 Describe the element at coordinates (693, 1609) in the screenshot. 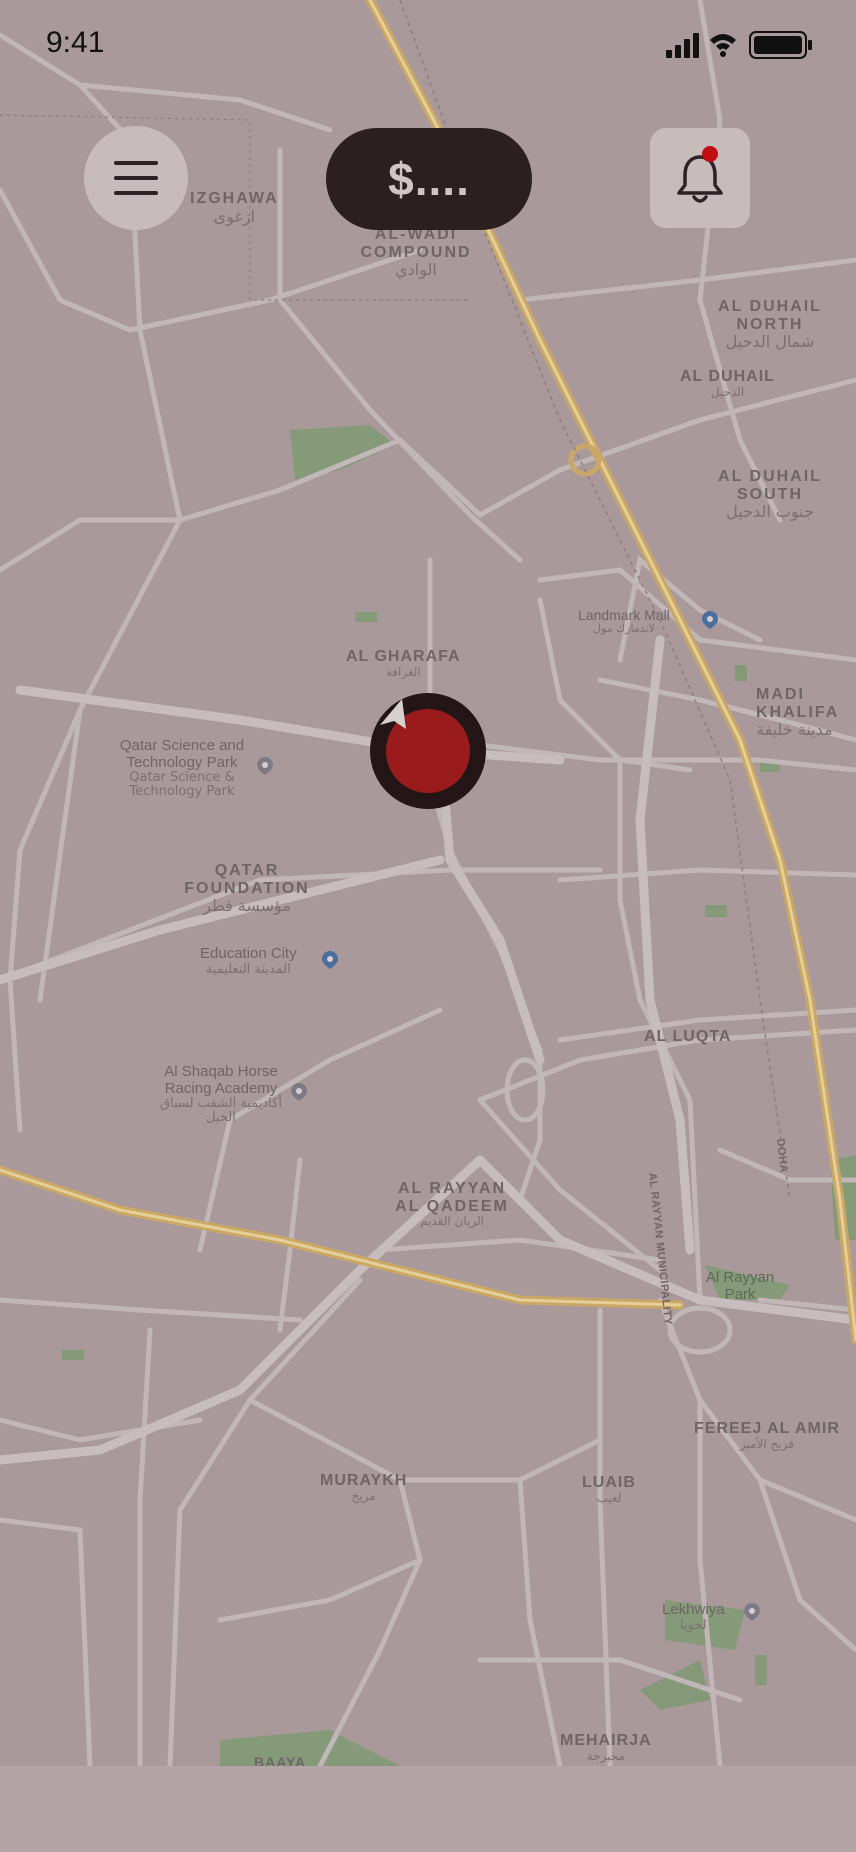

I see `poi-name: Lekhwiya` at that location.